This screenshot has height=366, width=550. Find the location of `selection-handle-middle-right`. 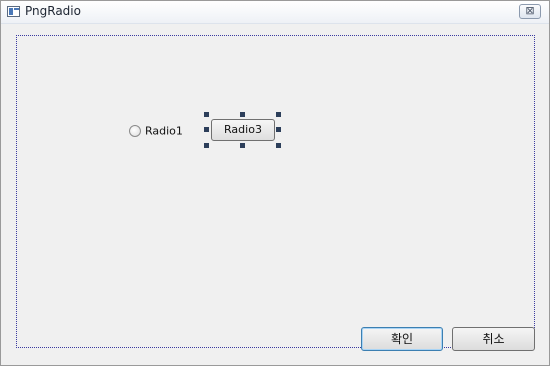

selection-handle-middle-right is located at coordinates (278, 129).